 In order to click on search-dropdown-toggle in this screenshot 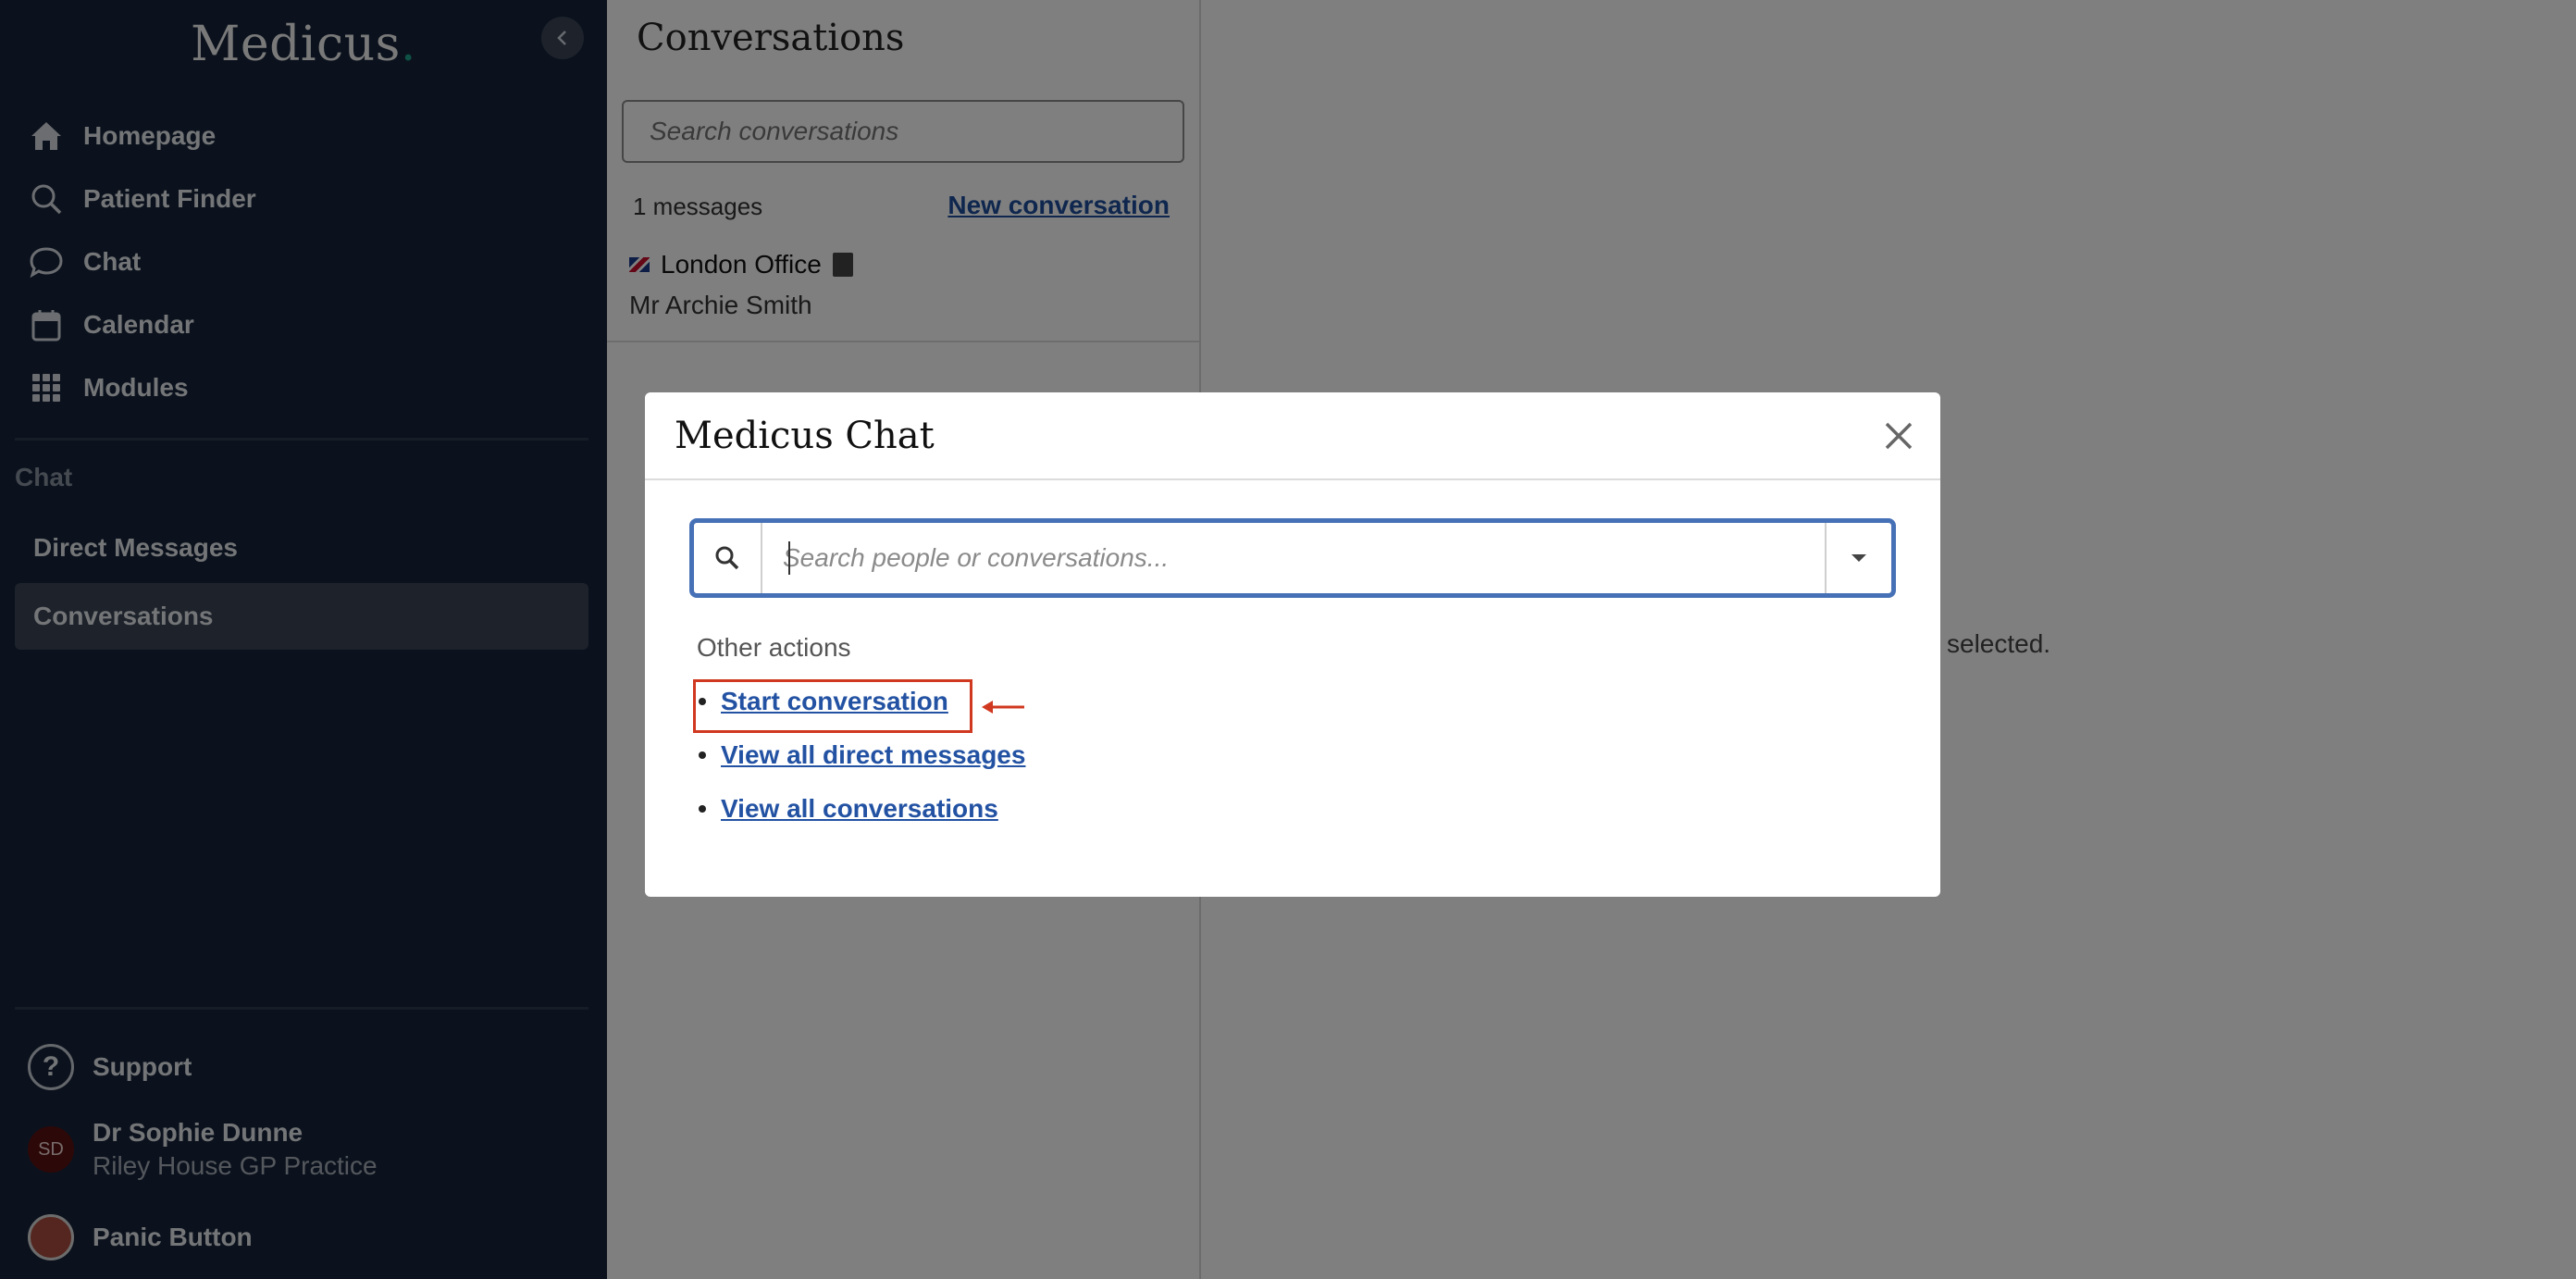, I will do `click(1858, 558)`.